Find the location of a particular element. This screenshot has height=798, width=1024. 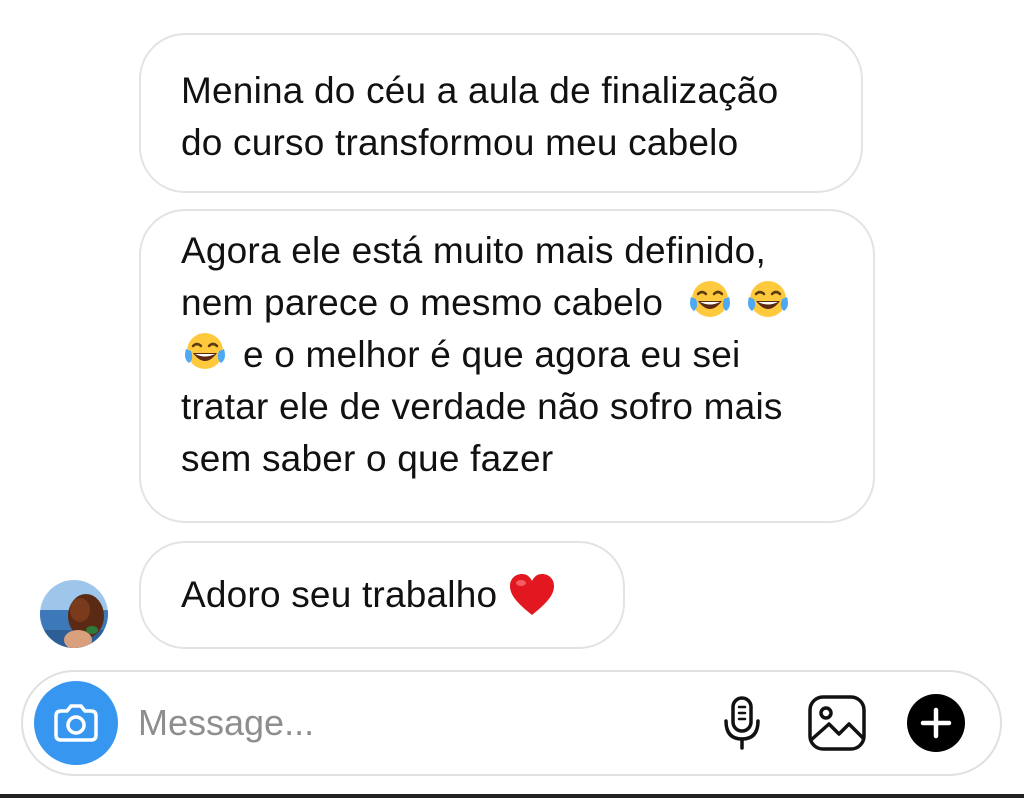

plus-icon is located at coordinates (936, 723).